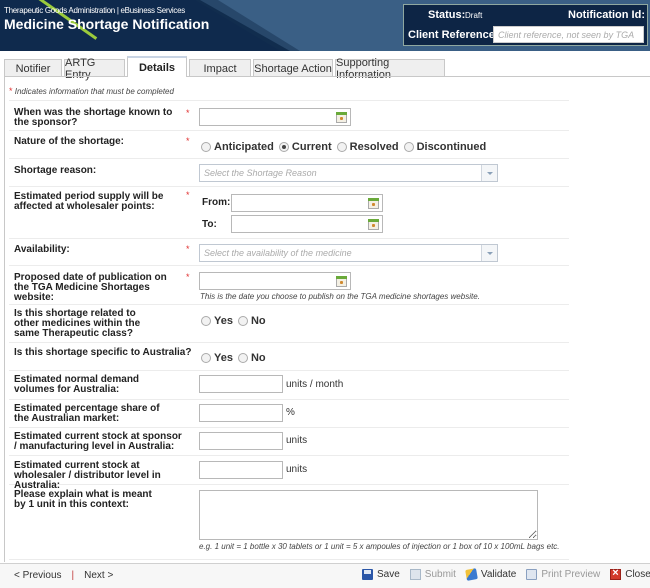  What do you see at coordinates (55, 170) in the screenshot?
I see `shortage-reason-label: Shortage reason:` at bounding box center [55, 170].